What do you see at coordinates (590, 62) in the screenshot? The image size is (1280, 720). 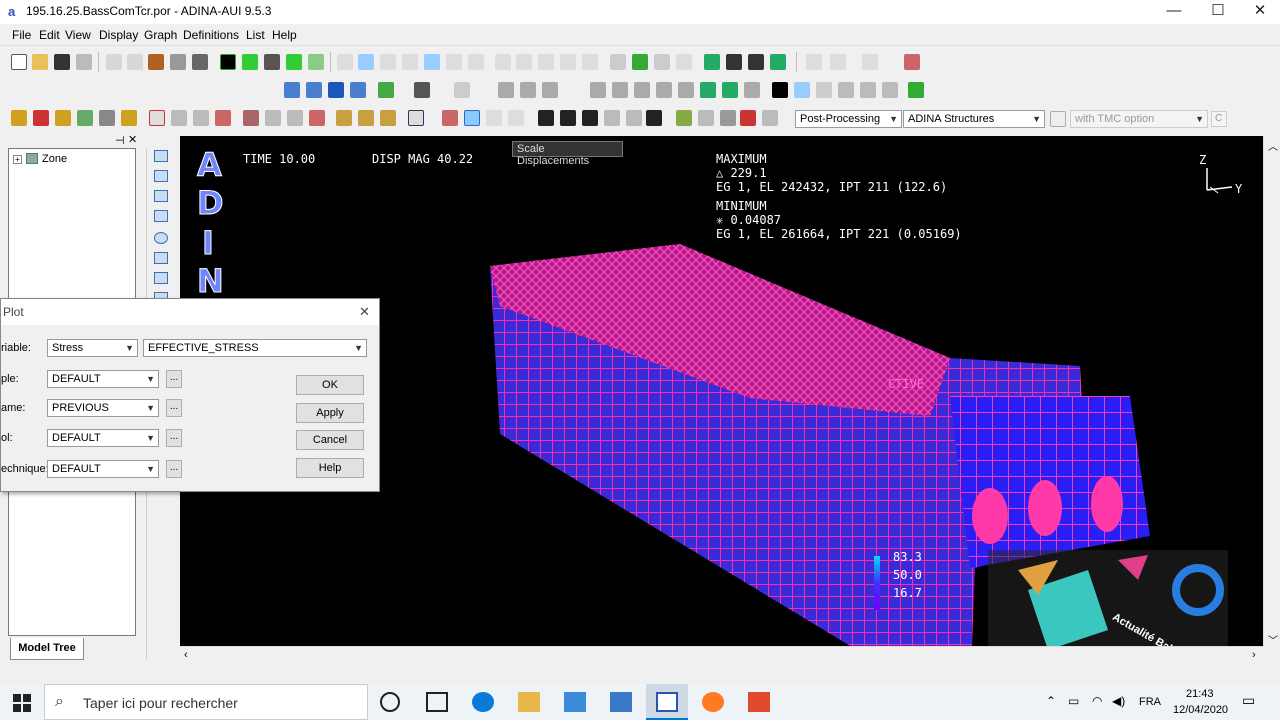 I see `zoom-minus-icon` at bounding box center [590, 62].